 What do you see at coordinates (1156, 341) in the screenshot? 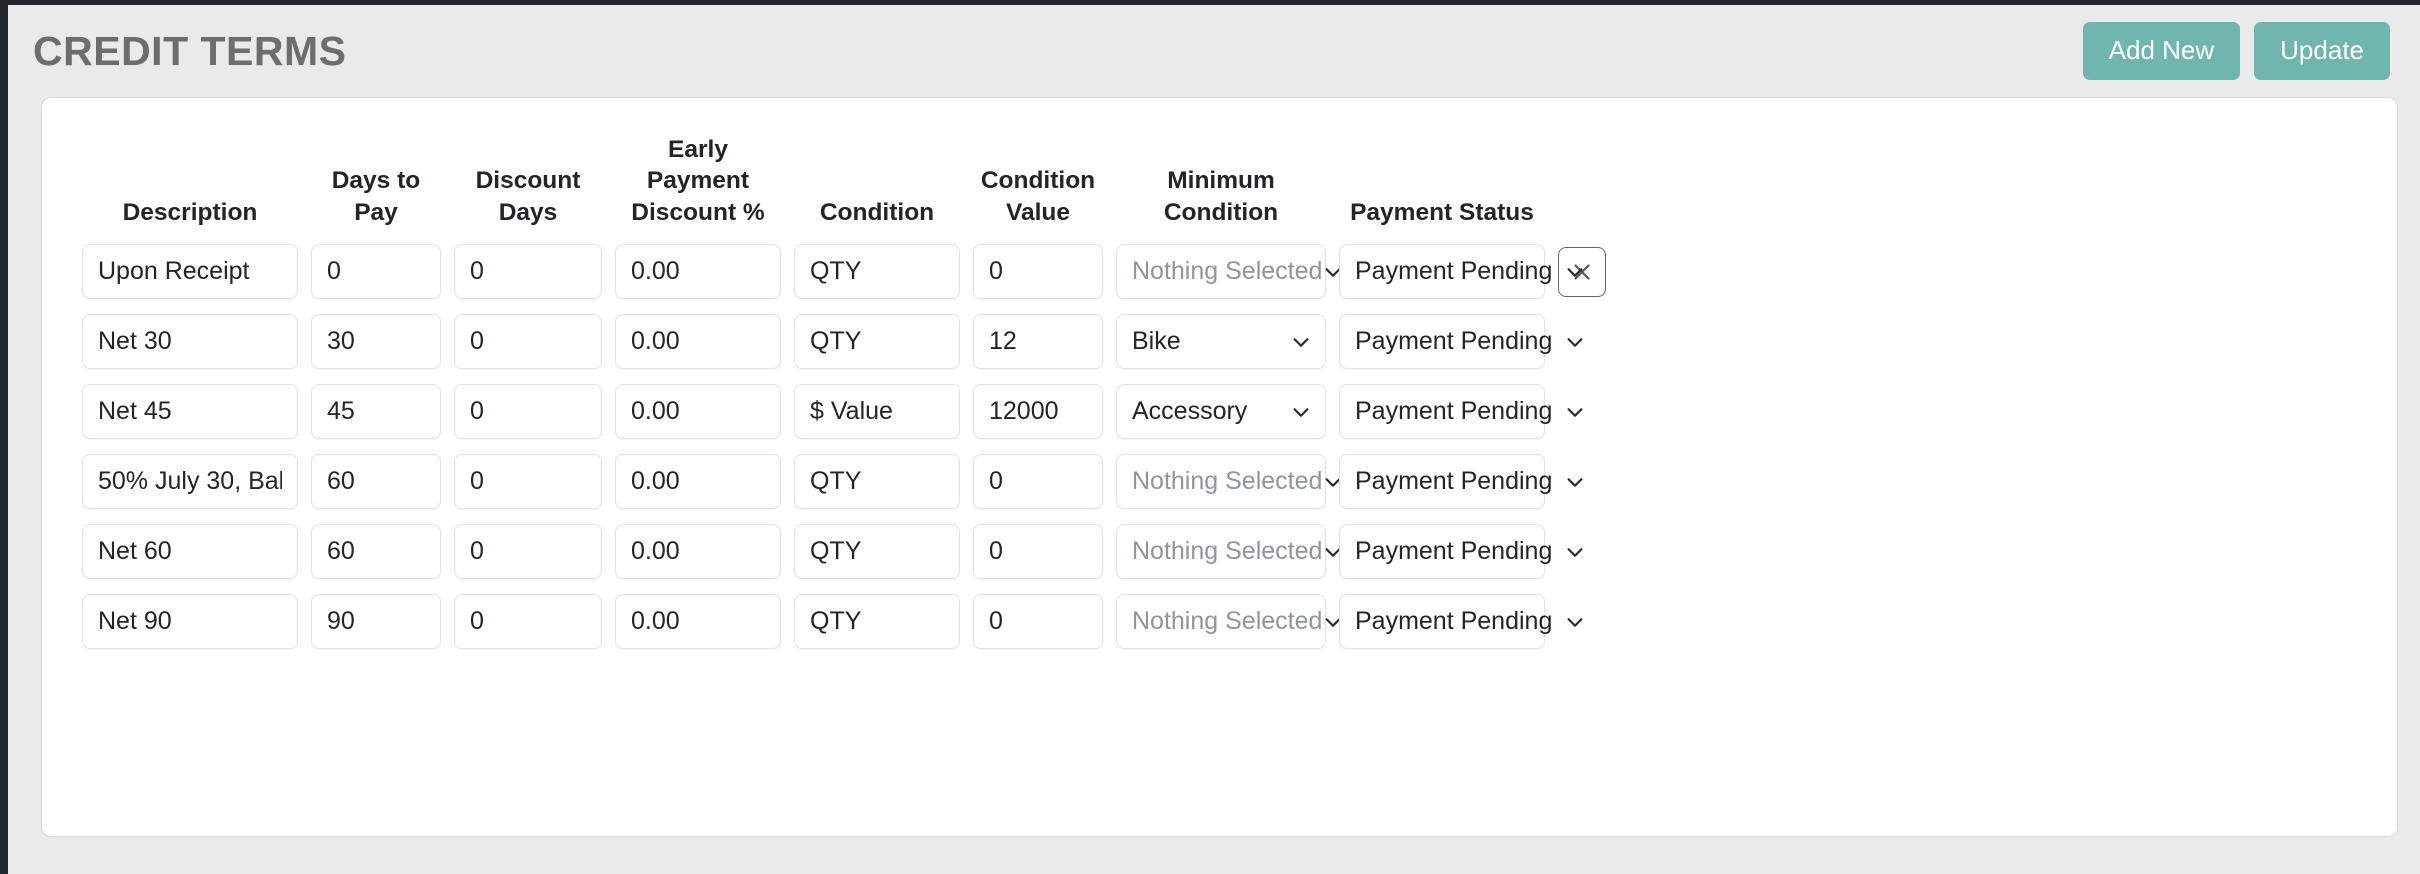
I see `minimum-condition-value: Bike` at bounding box center [1156, 341].